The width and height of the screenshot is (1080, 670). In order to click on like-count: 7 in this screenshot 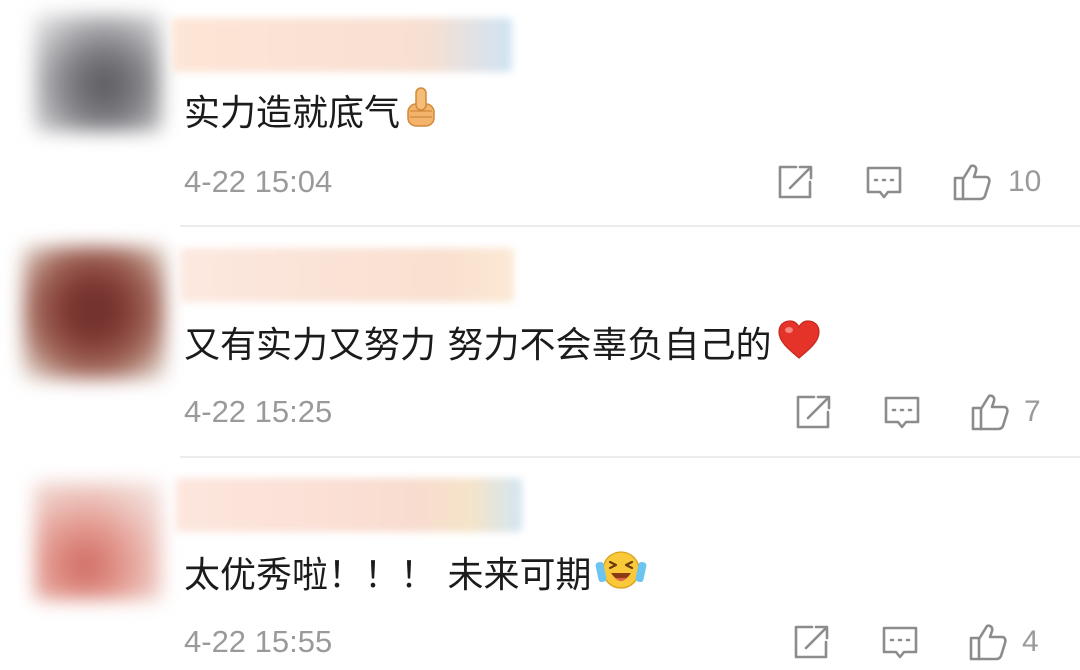, I will do `click(1032, 411)`.